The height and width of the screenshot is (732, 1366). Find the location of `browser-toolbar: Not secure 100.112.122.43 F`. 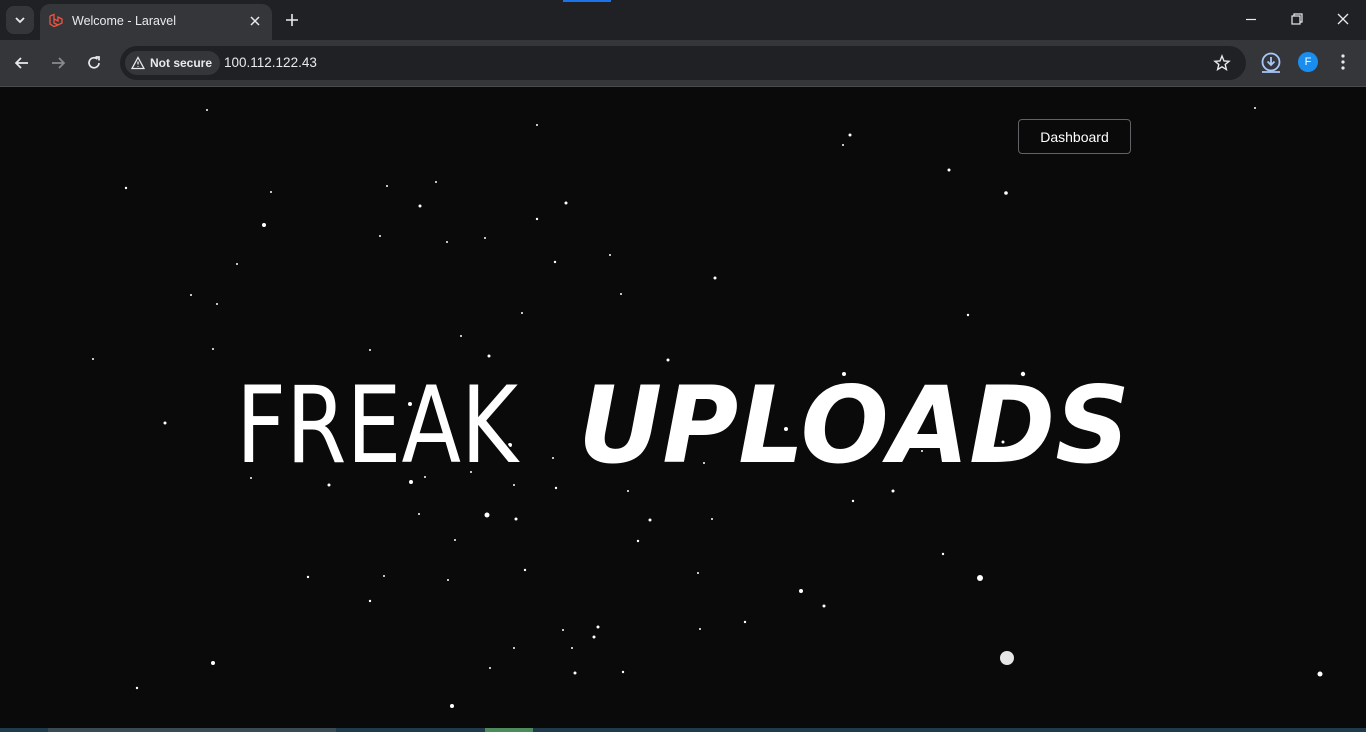

browser-toolbar: Not secure 100.112.122.43 F is located at coordinates (683, 63).